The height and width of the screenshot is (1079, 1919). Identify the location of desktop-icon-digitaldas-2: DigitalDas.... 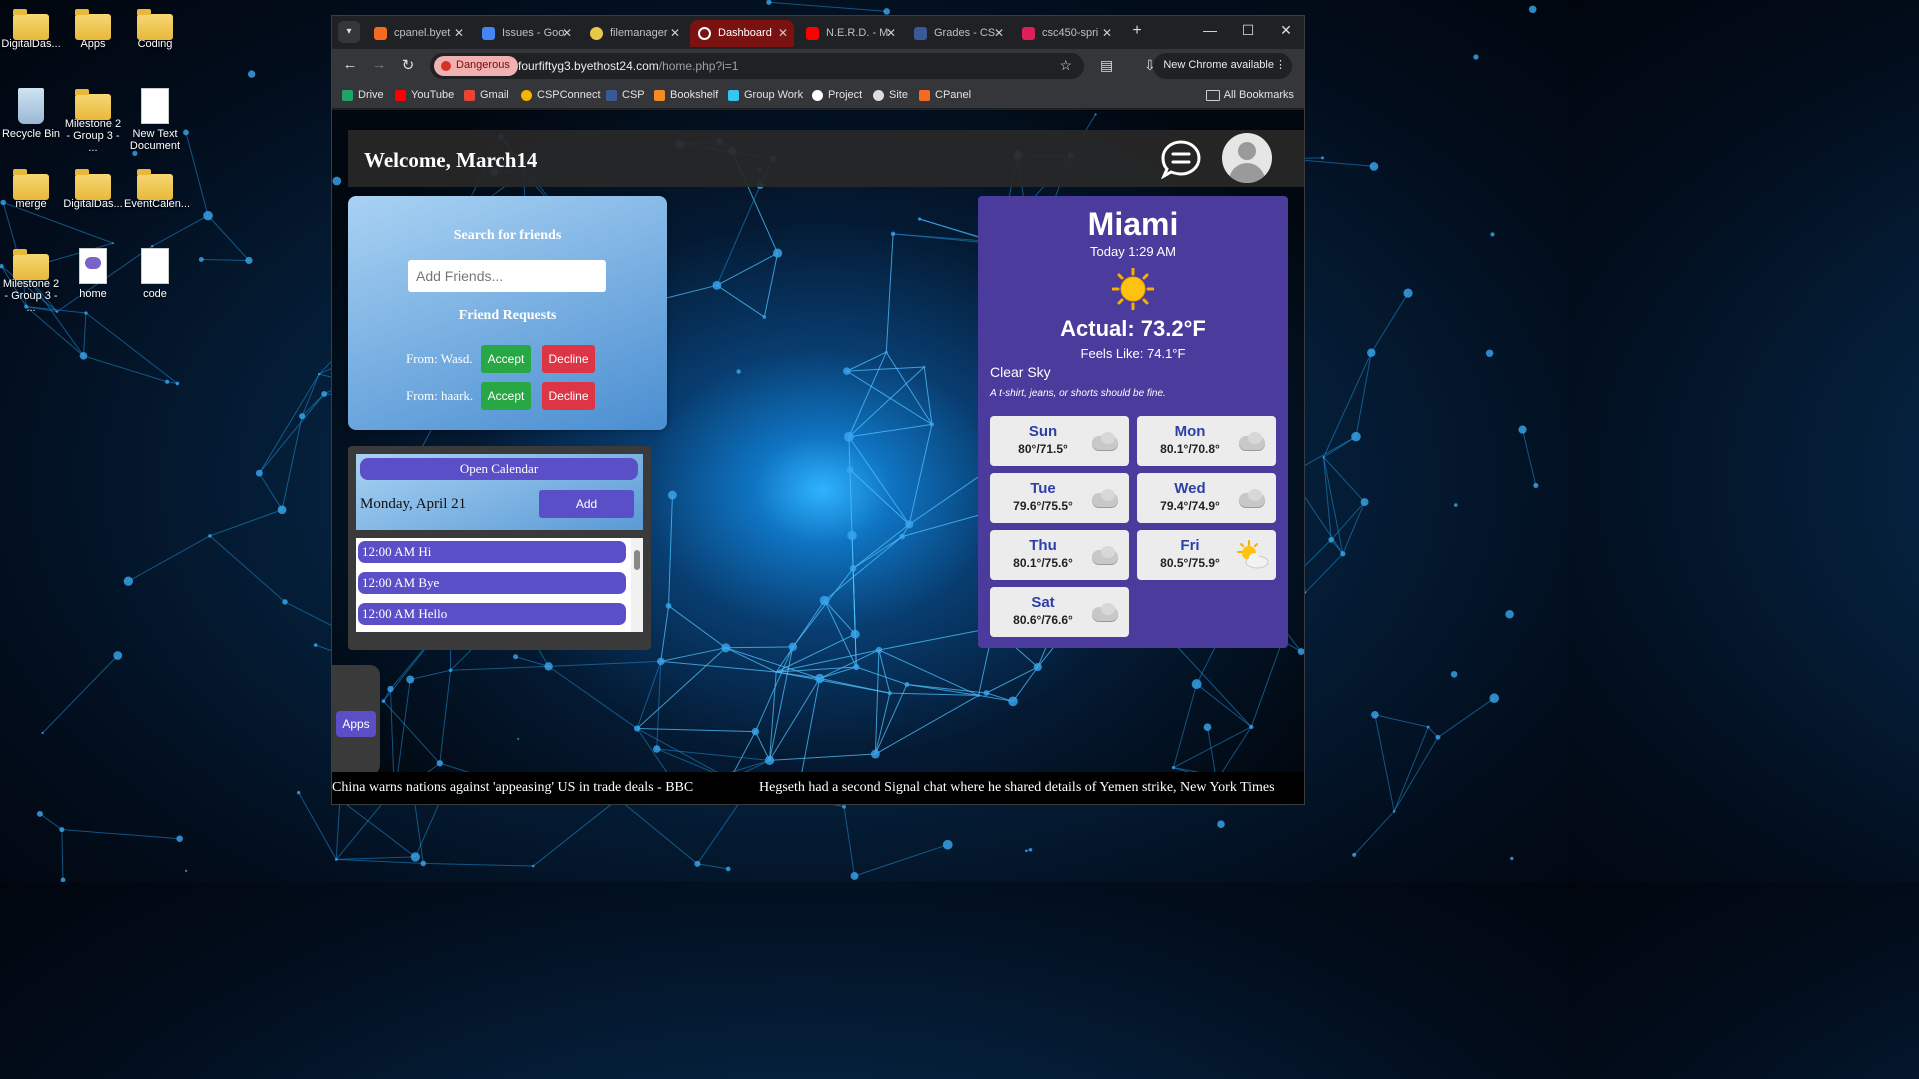
(93, 189).